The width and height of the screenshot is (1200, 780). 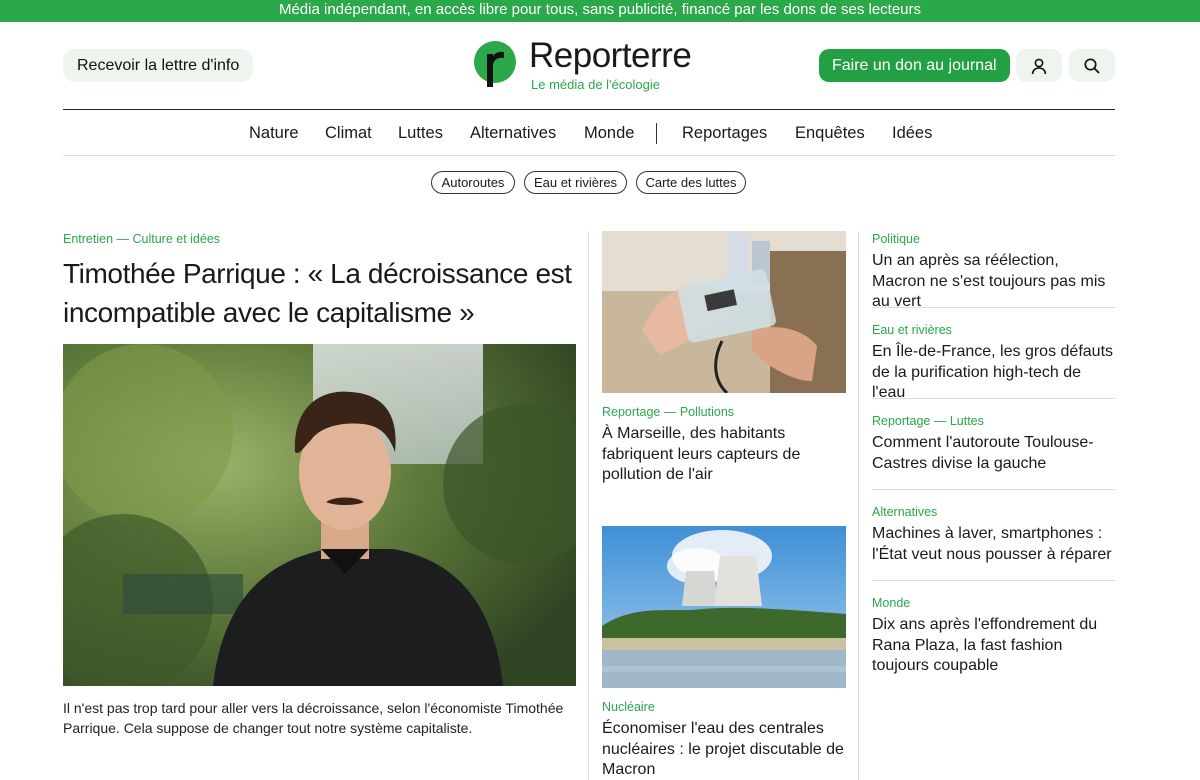 I want to click on tag-carte-des-luttes: Carte des luttes, so click(x=691, y=182).